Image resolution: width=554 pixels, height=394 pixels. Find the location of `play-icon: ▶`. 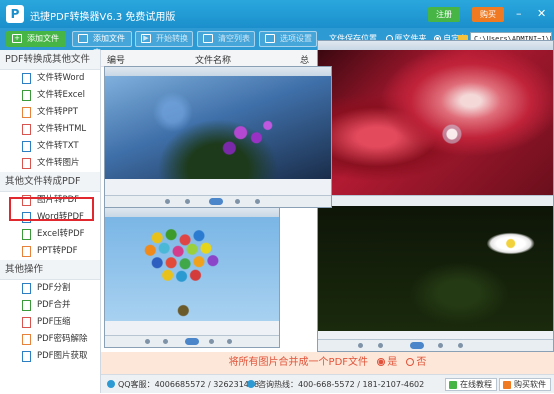

play-icon: ▶ is located at coordinates (146, 38).